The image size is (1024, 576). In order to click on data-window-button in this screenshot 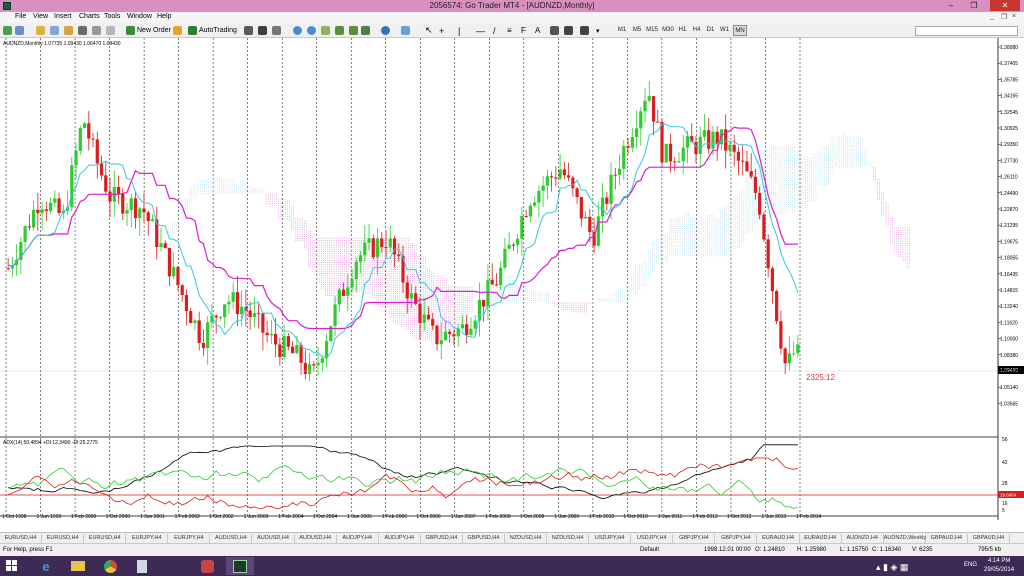, I will do `click(54, 30)`.